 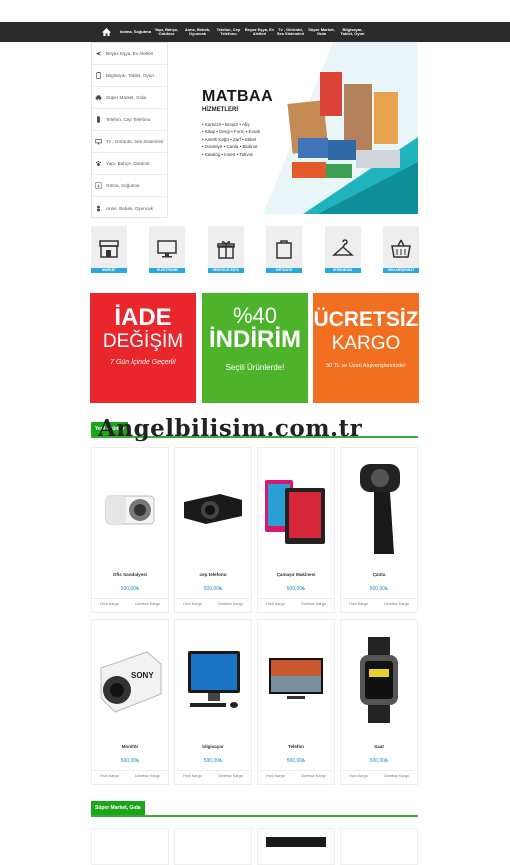 I want to click on promo-note: 7 Gün İçinde Geçerli!, so click(x=143, y=362).